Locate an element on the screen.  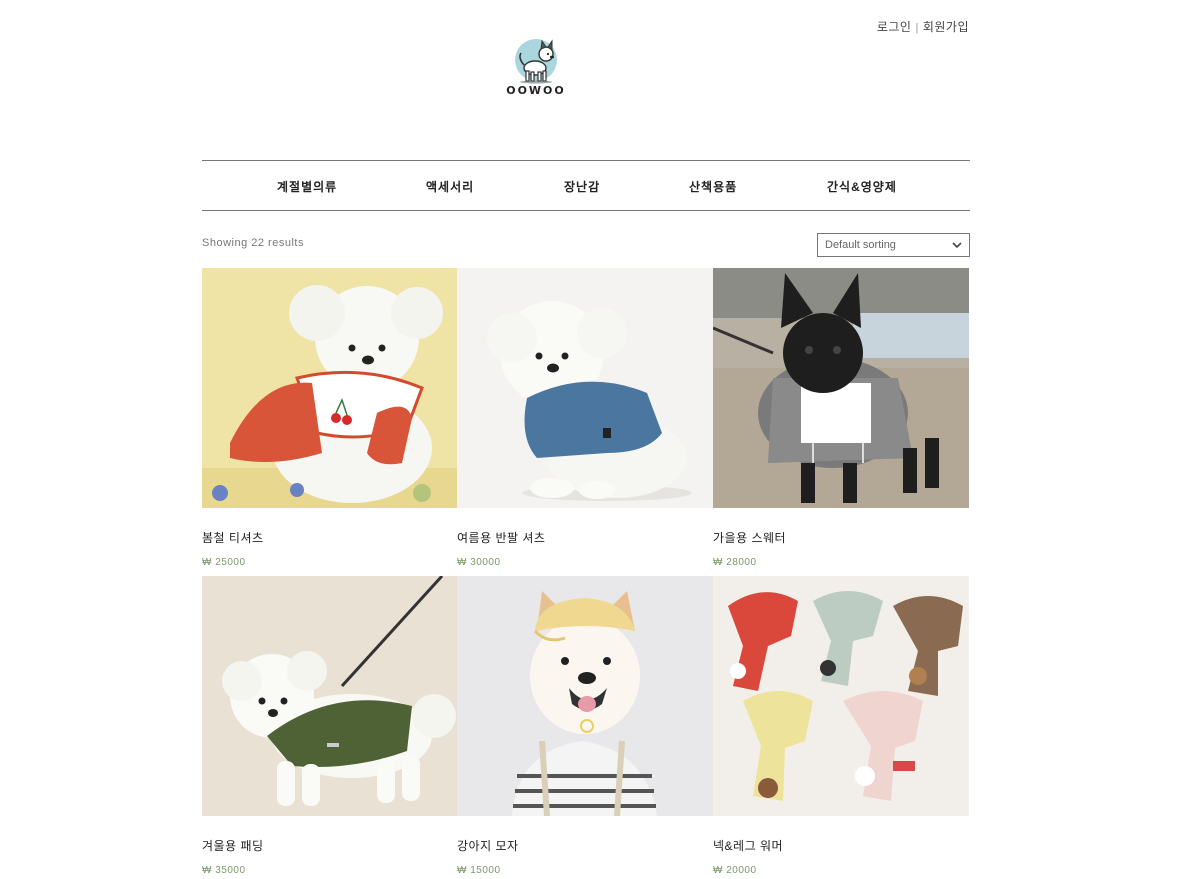
product-name: 봄철 티셔츠 is located at coordinates (233, 537).